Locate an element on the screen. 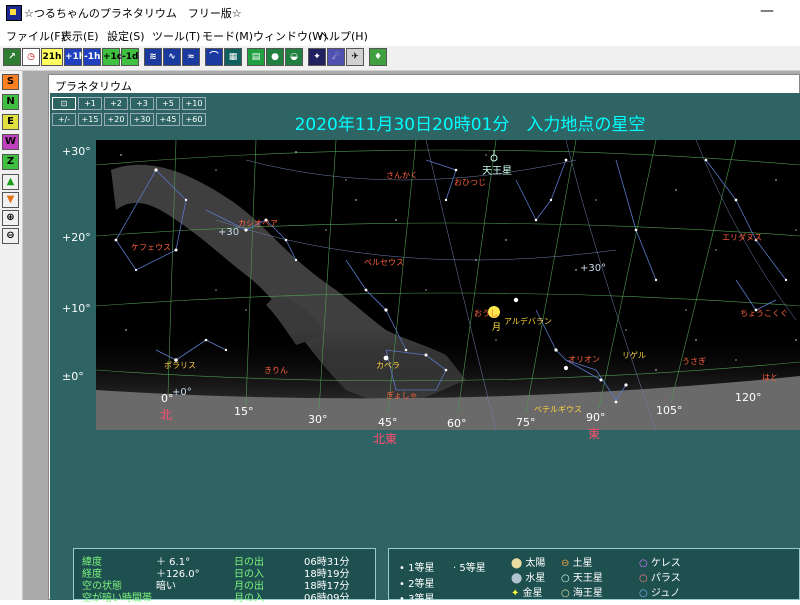 This screenshot has width=800, height=605. plus-1d-button: +1d is located at coordinates (112, 57).